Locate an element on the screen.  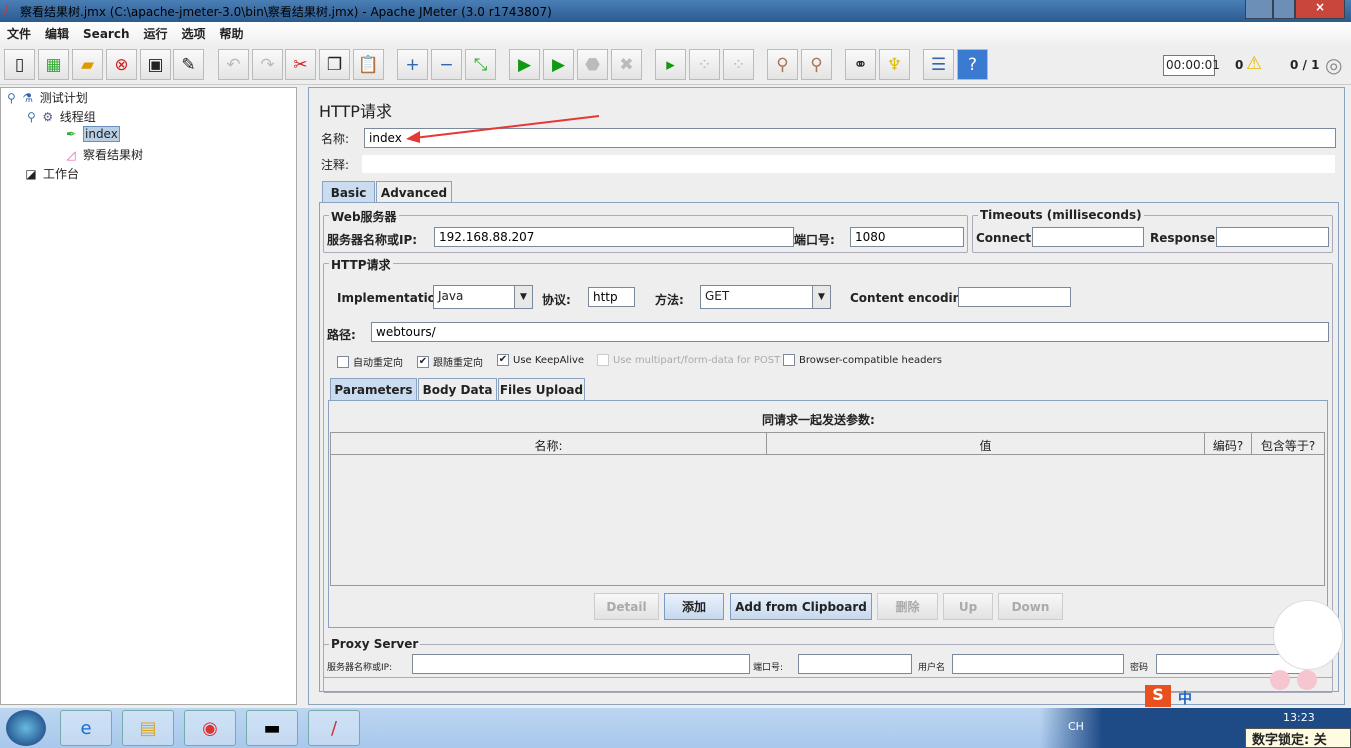
multipart-checkbox: Use multipart/form-data for POST is located at coordinates (688, 360).